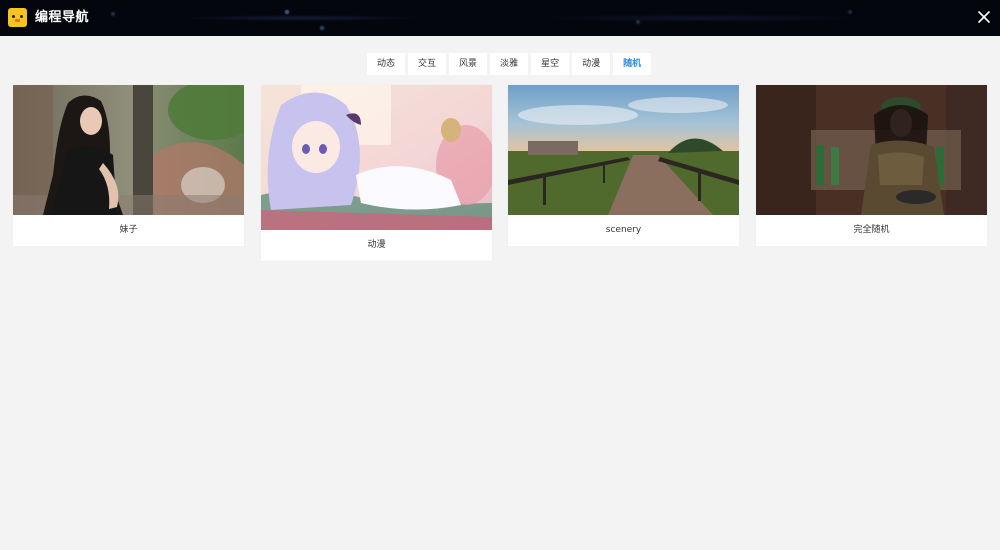  Describe the element at coordinates (386, 64) in the screenshot. I see `tab-dongtai: 动态` at that location.